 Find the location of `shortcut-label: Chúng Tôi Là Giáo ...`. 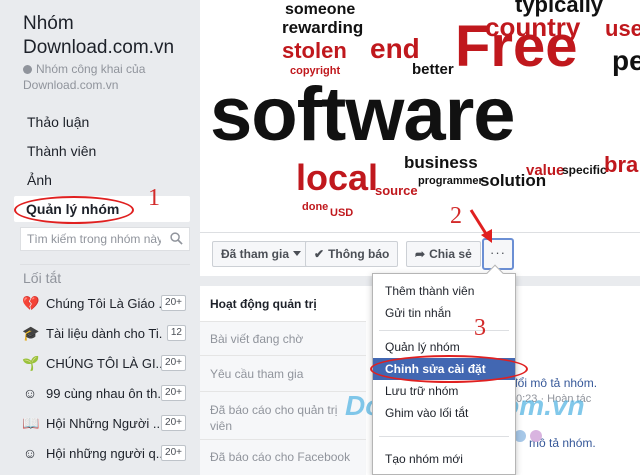

shortcut-label: Chúng Tôi Là Giáo ... is located at coordinates (104, 303).